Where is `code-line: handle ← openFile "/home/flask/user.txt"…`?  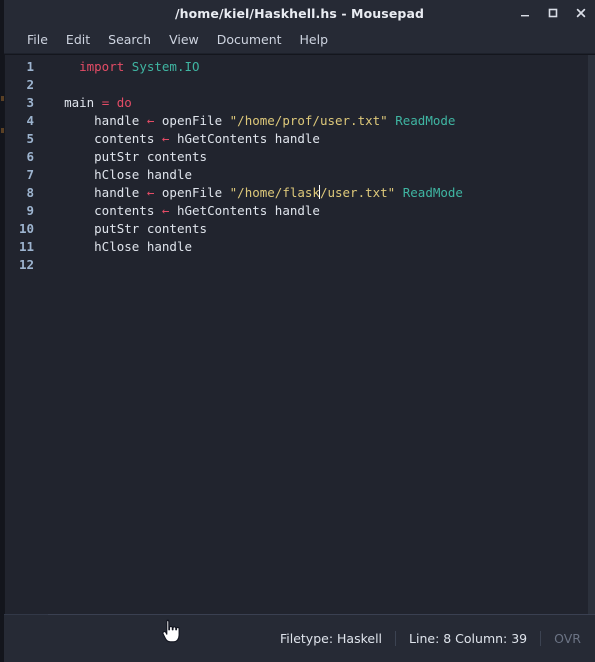
code-line: handle ← openFile "/home/flask/user.txt"… is located at coordinates (322, 193).